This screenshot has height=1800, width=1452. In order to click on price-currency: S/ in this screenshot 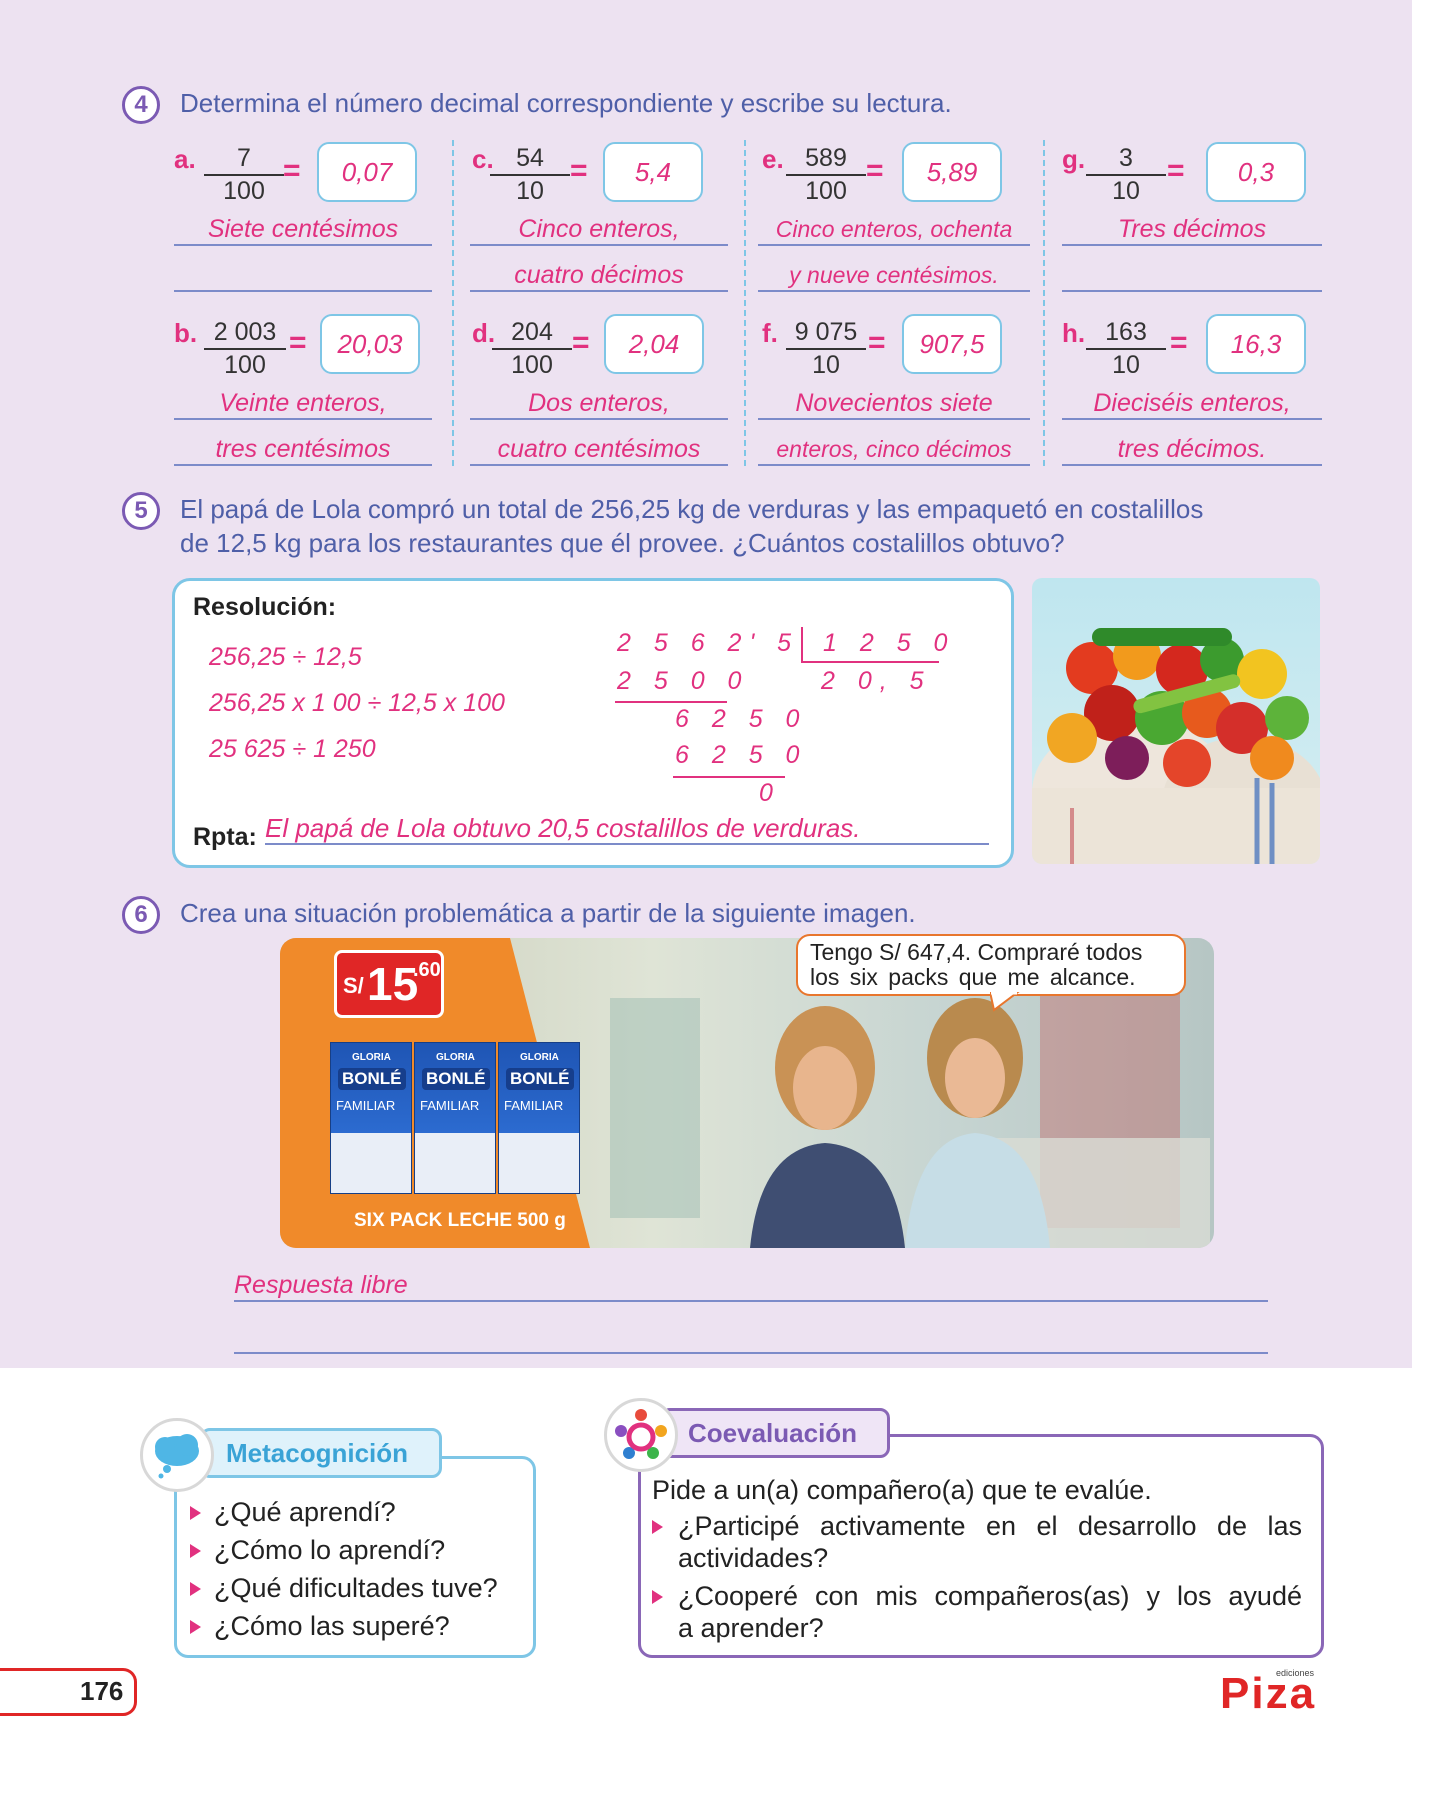, I will do `click(353, 985)`.